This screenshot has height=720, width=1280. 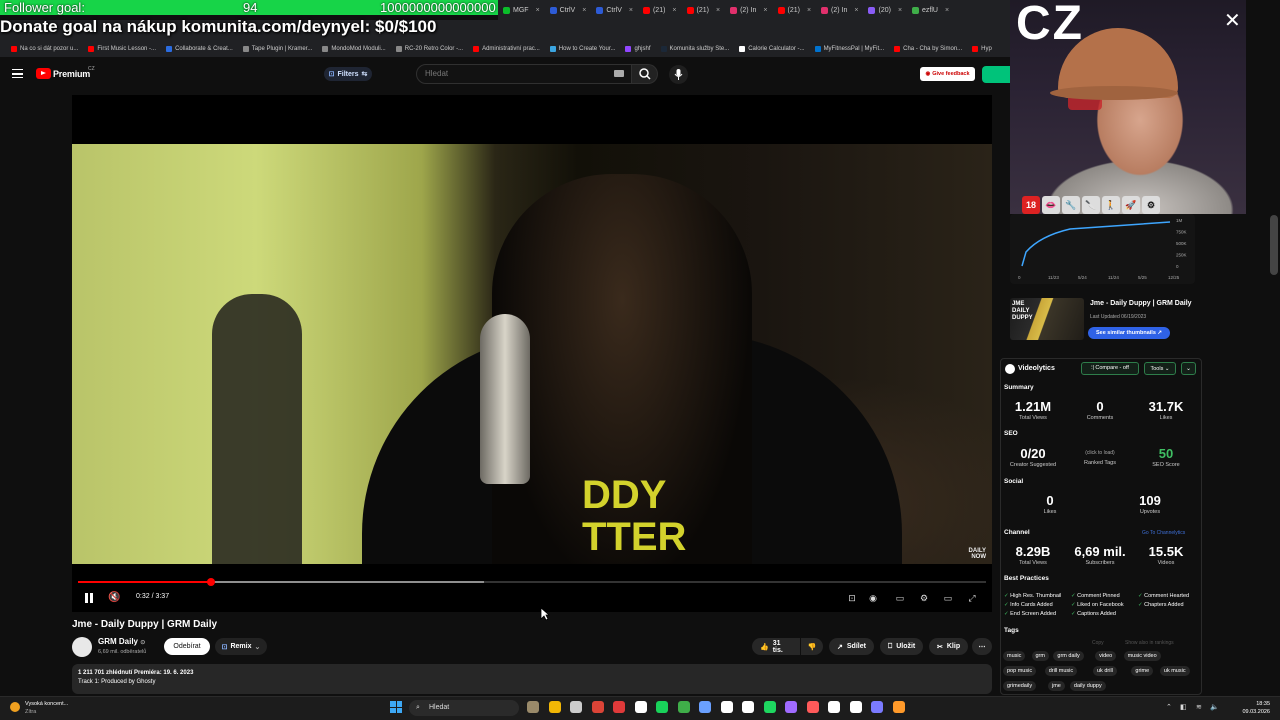 I want to click on weather-icon, so click(x=15, y=707).